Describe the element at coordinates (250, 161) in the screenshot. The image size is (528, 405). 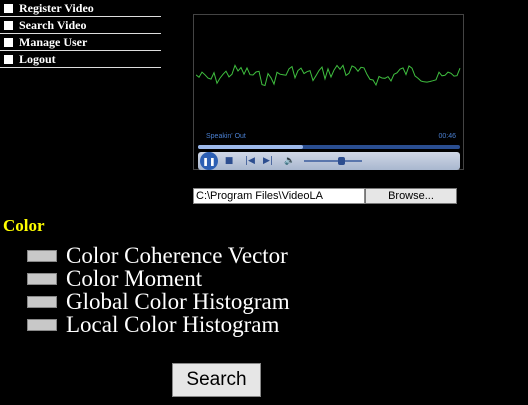
I see `previous-icon: |◀` at that location.